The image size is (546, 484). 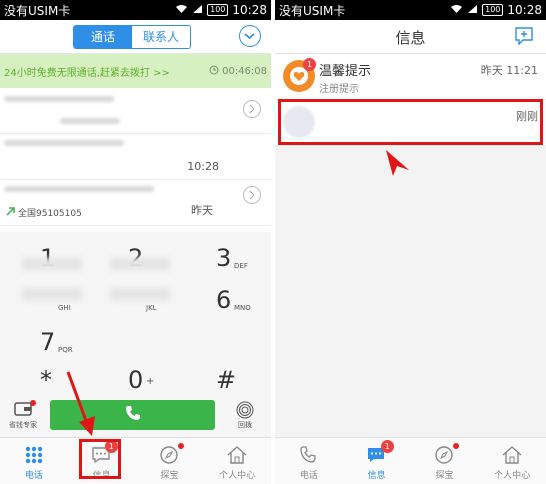 What do you see at coordinates (524, 36) in the screenshot?
I see `compose-message-icon` at bounding box center [524, 36].